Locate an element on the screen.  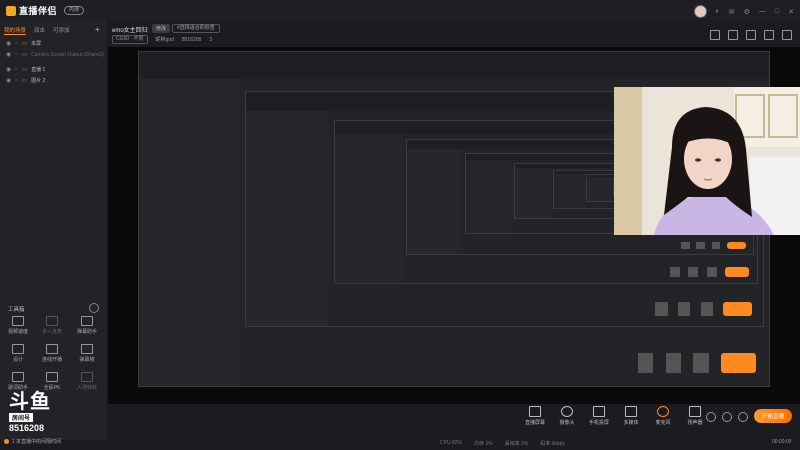
title-bar is located at coordinates (400, 10).